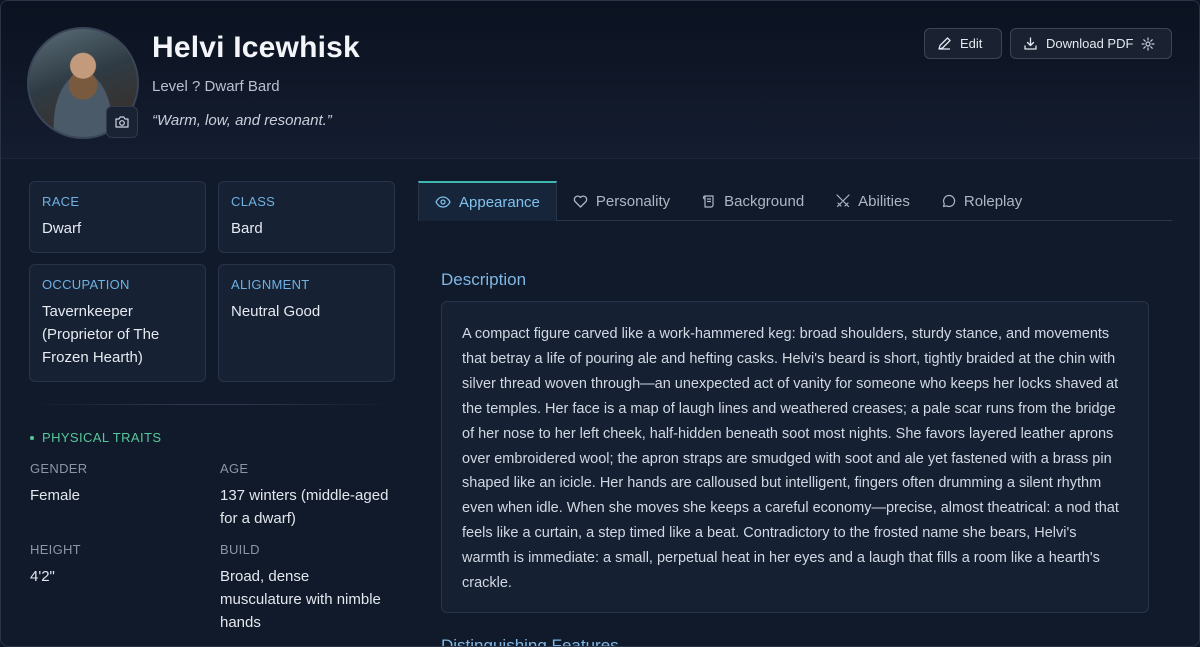 This screenshot has width=1200, height=647. Describe the element at coordinates (306, 217) in the screenshot. I see `class-card: CLASS Bard` at that location.